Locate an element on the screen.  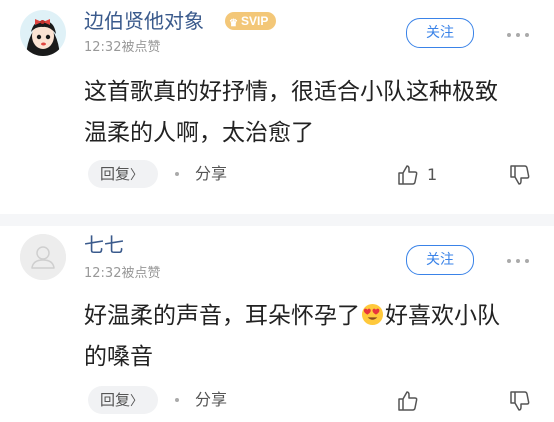
like-button: 1 is located at coordinates (421, 175).